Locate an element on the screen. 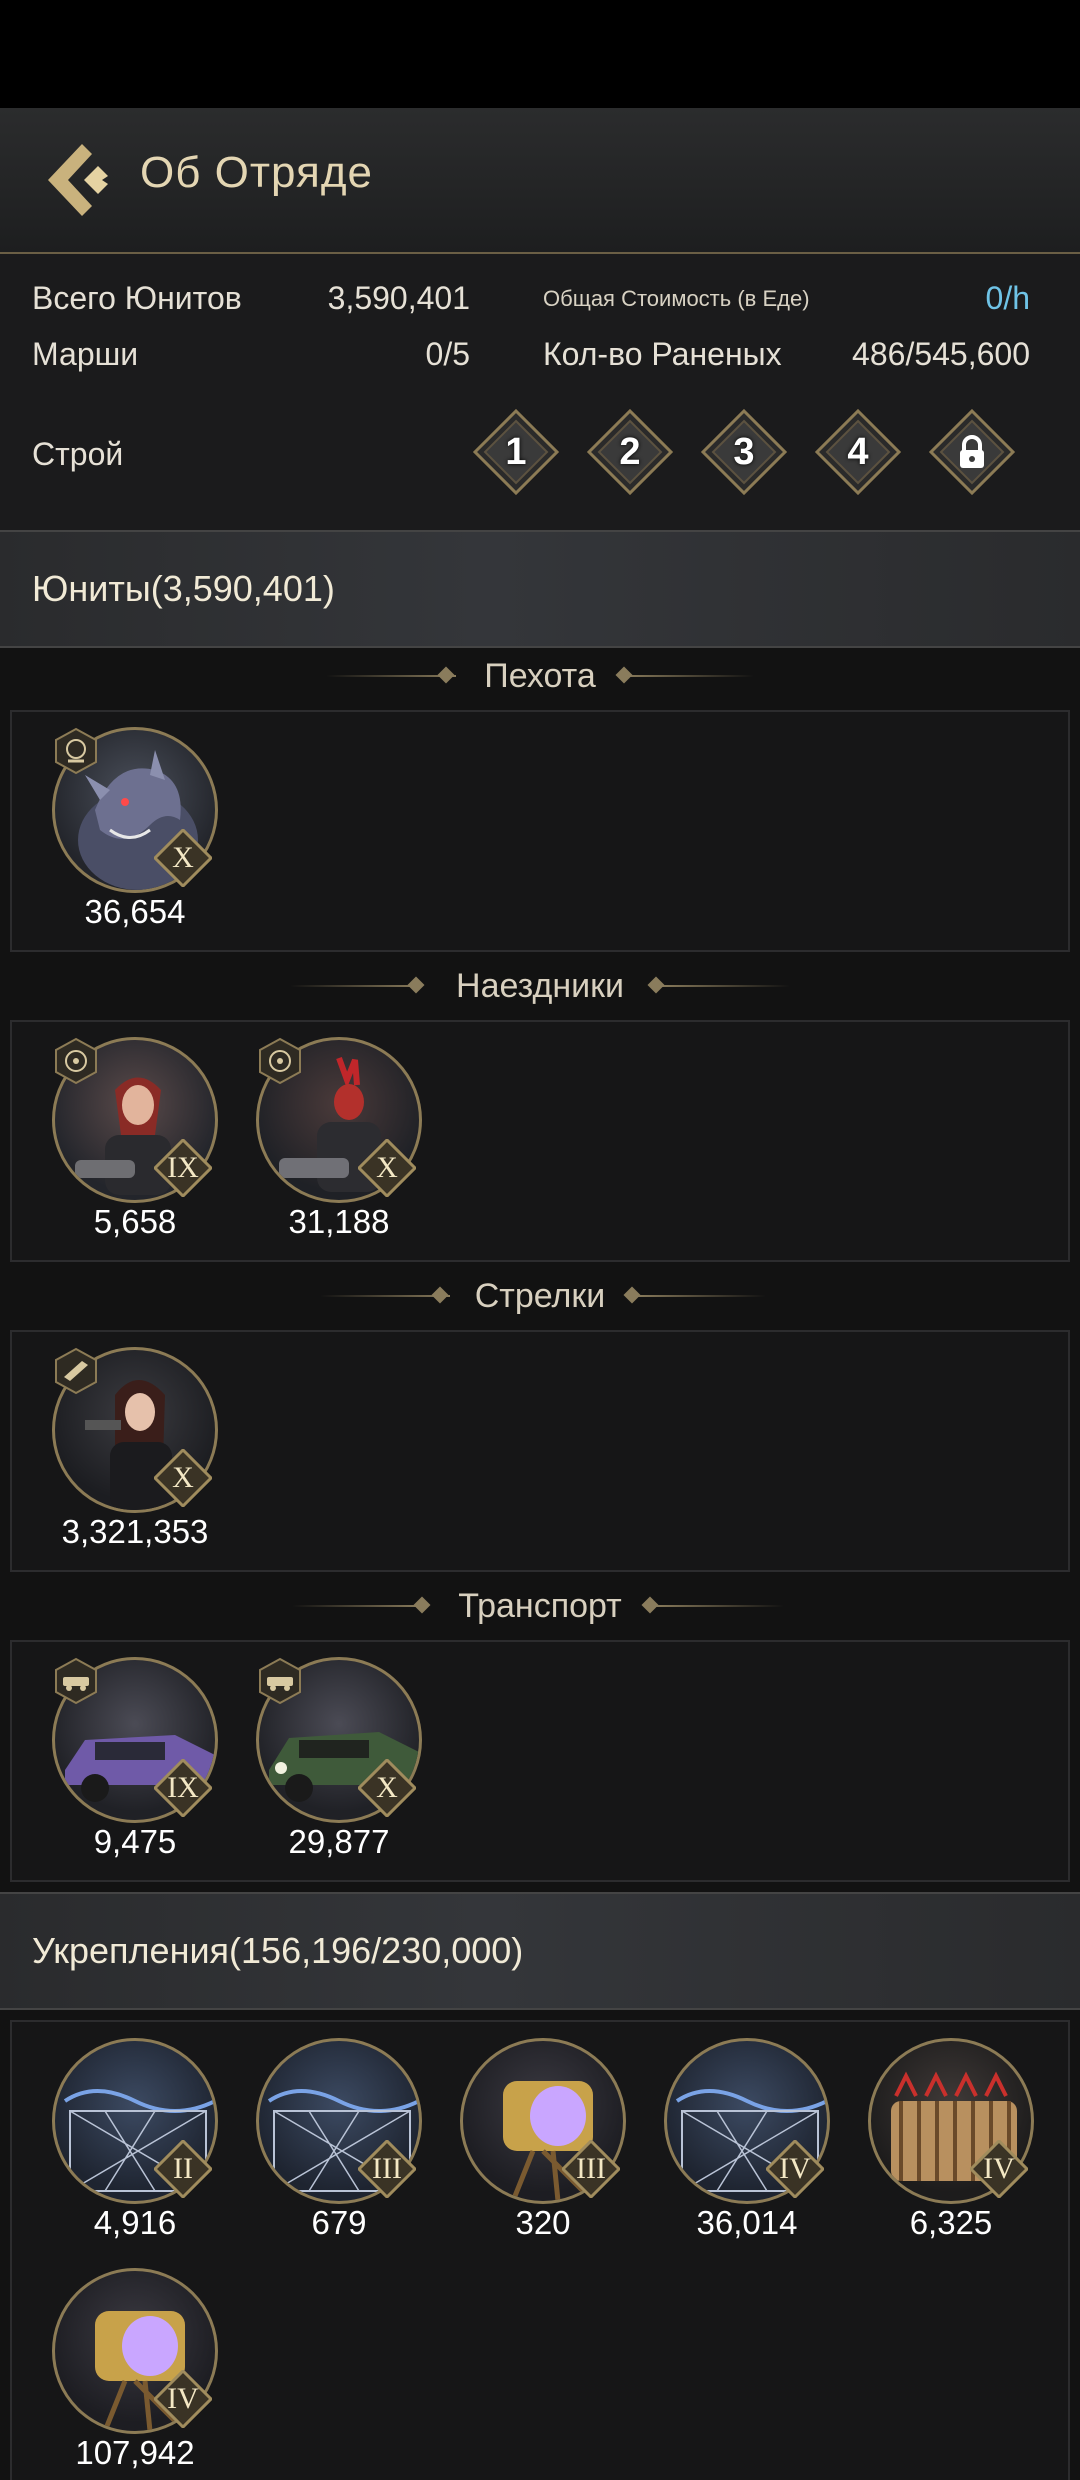 The image size is (1080, 2480). unit-count: 31,188 is located at coordinates (339, 1221).